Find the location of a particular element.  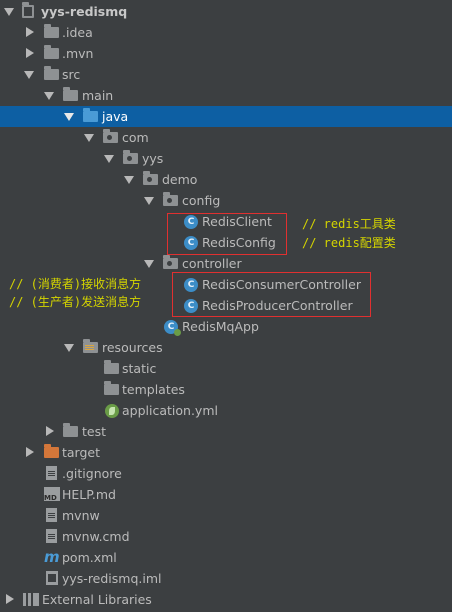

tree-item-label: .mvn is located at coordinates (78, 53).